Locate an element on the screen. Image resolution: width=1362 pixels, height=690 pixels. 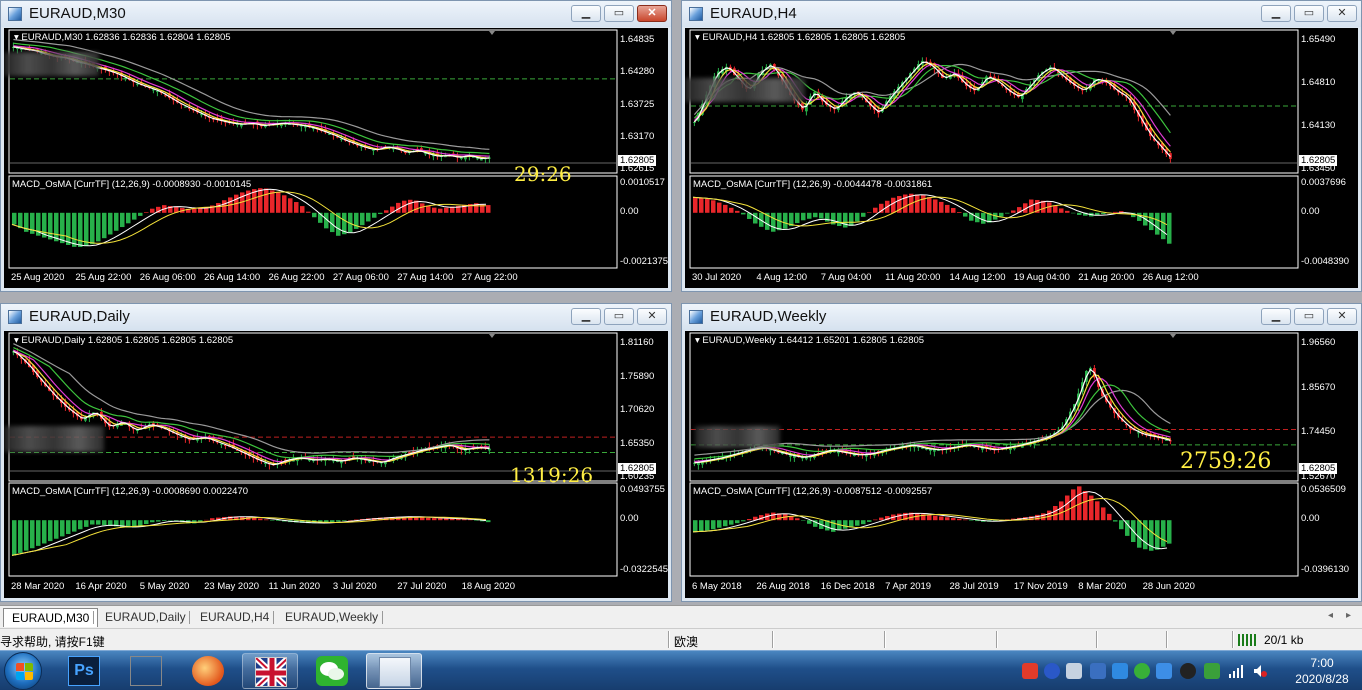
tab-euraud-h4: EURAUD,H4 is located at coordinates (234, 617).